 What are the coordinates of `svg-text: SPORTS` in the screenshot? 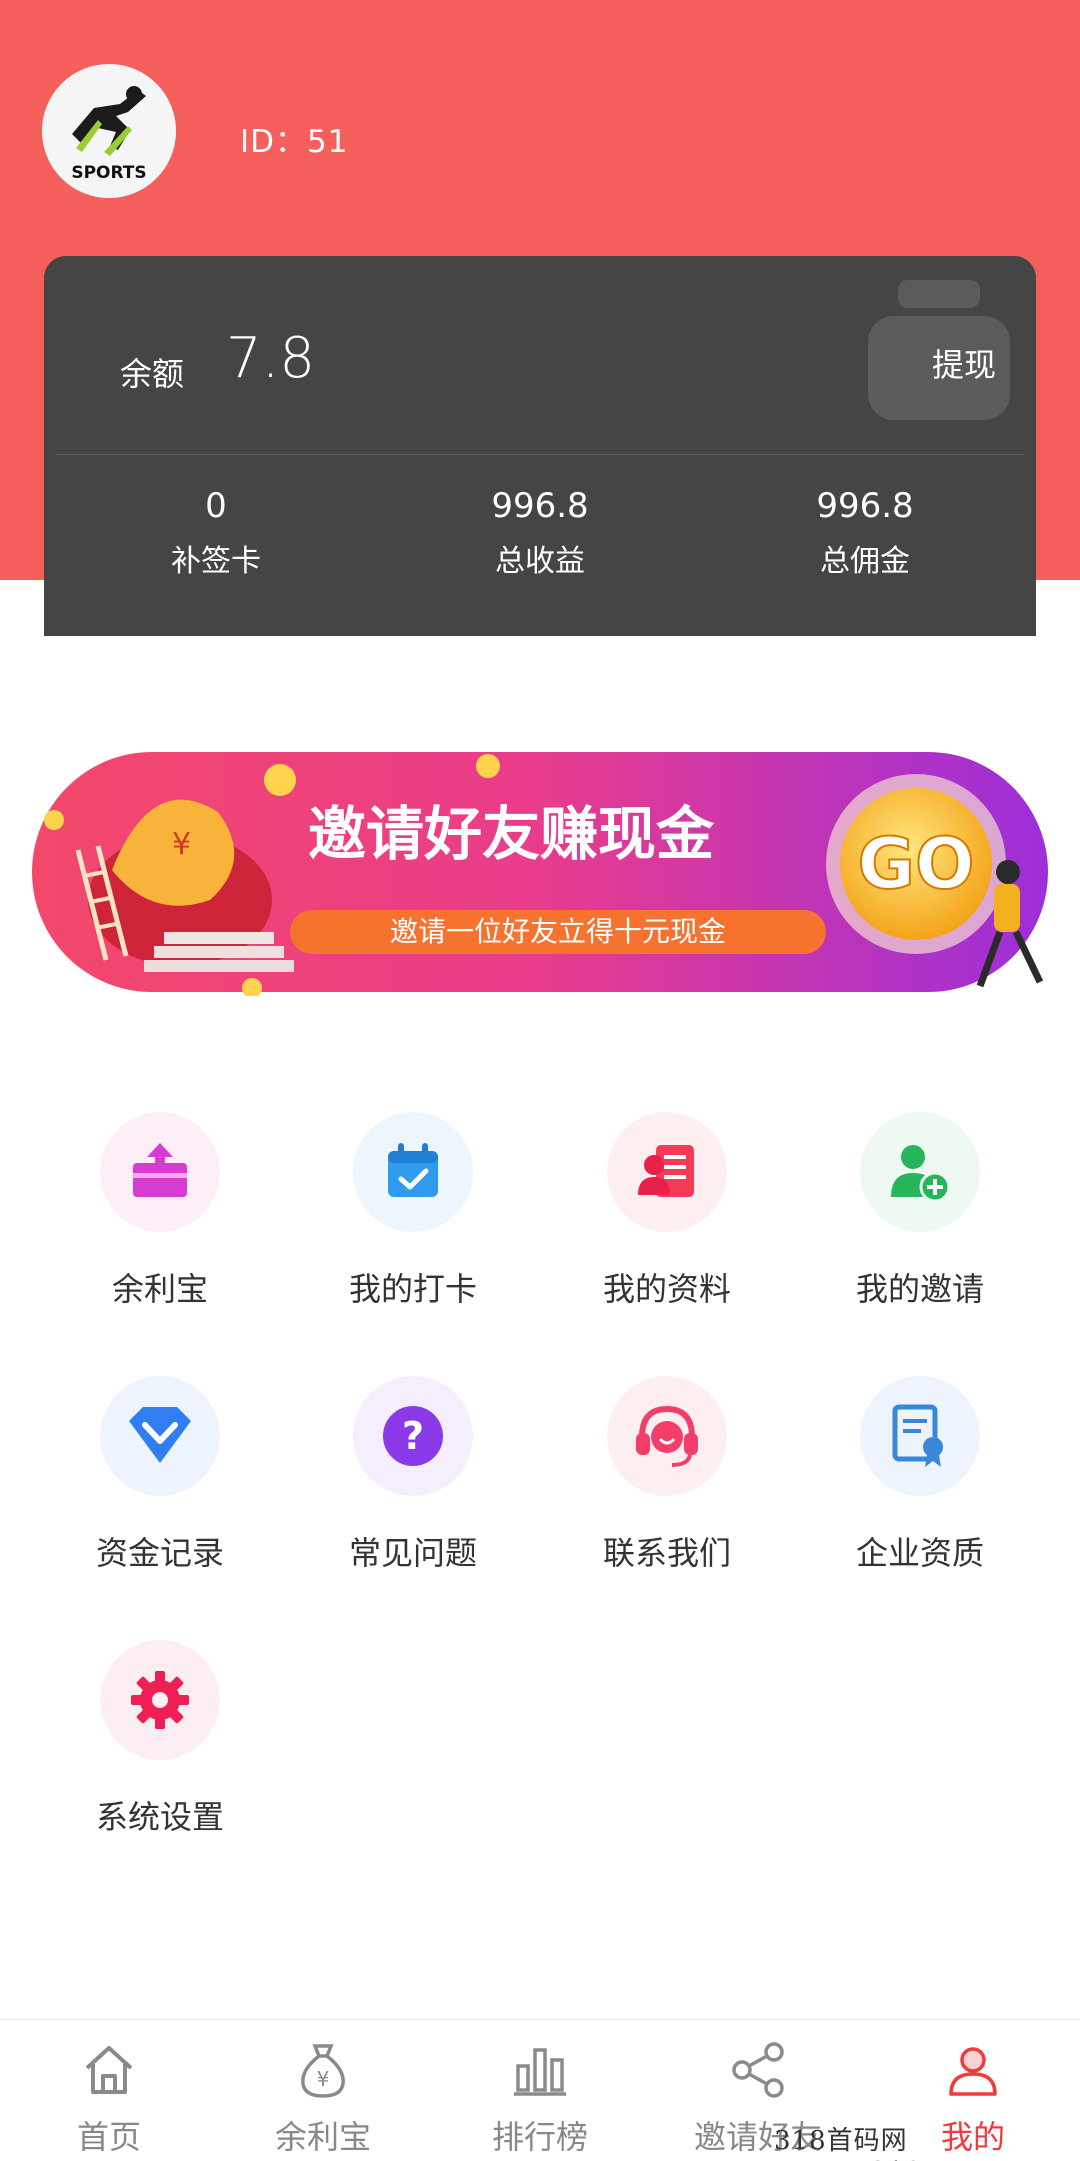 It's located at (108, 173).